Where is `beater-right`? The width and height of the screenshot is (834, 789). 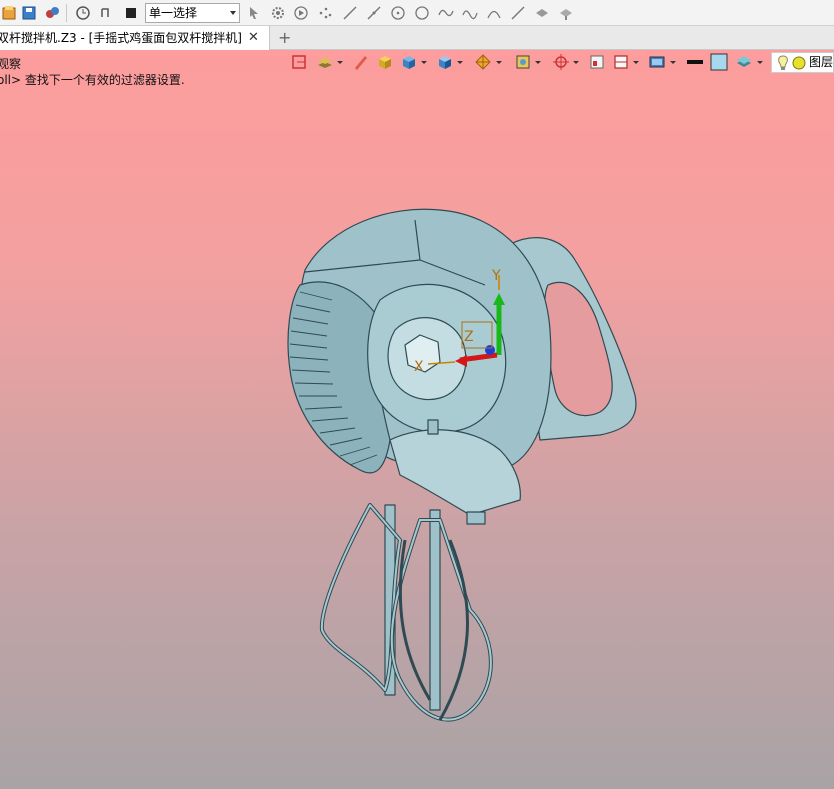
beater-right is located at coordinates (441, 620).